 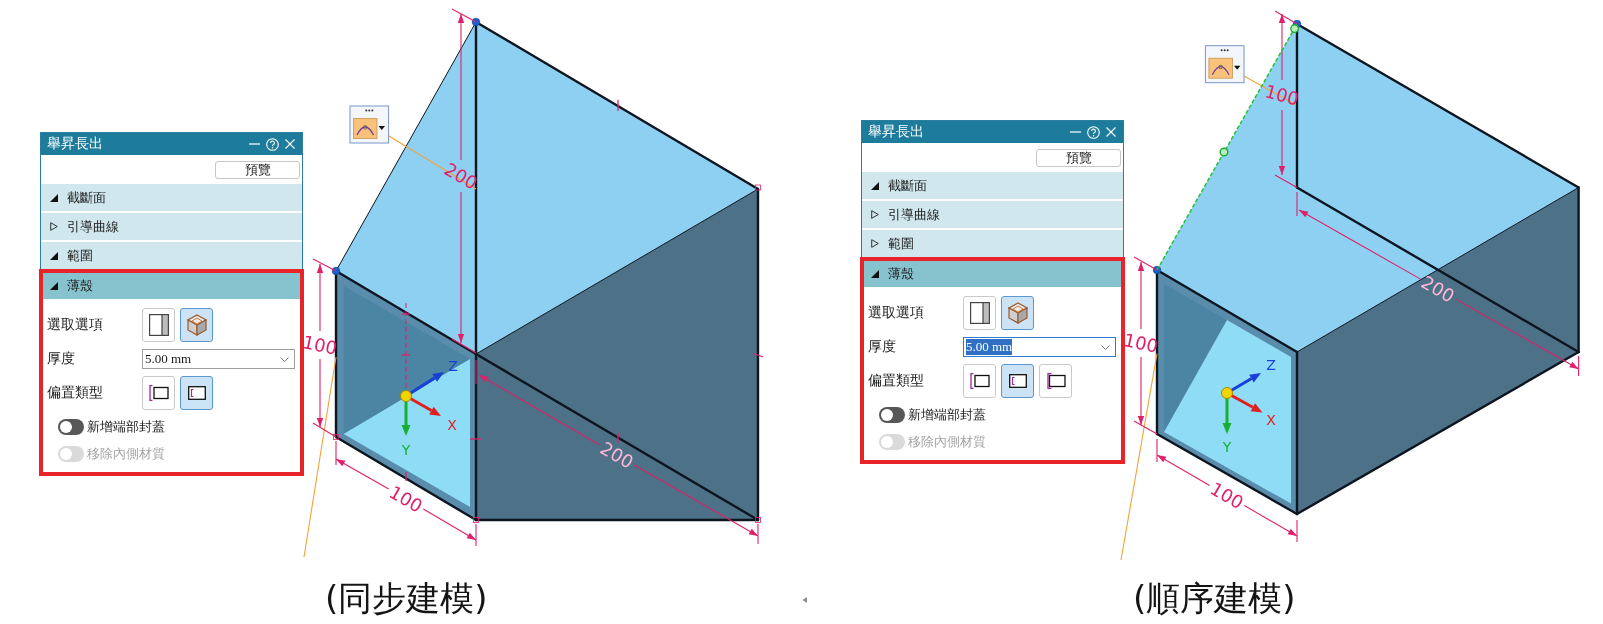 I want to click on figure-caption: (同步建模), so click(x=406, y=598).